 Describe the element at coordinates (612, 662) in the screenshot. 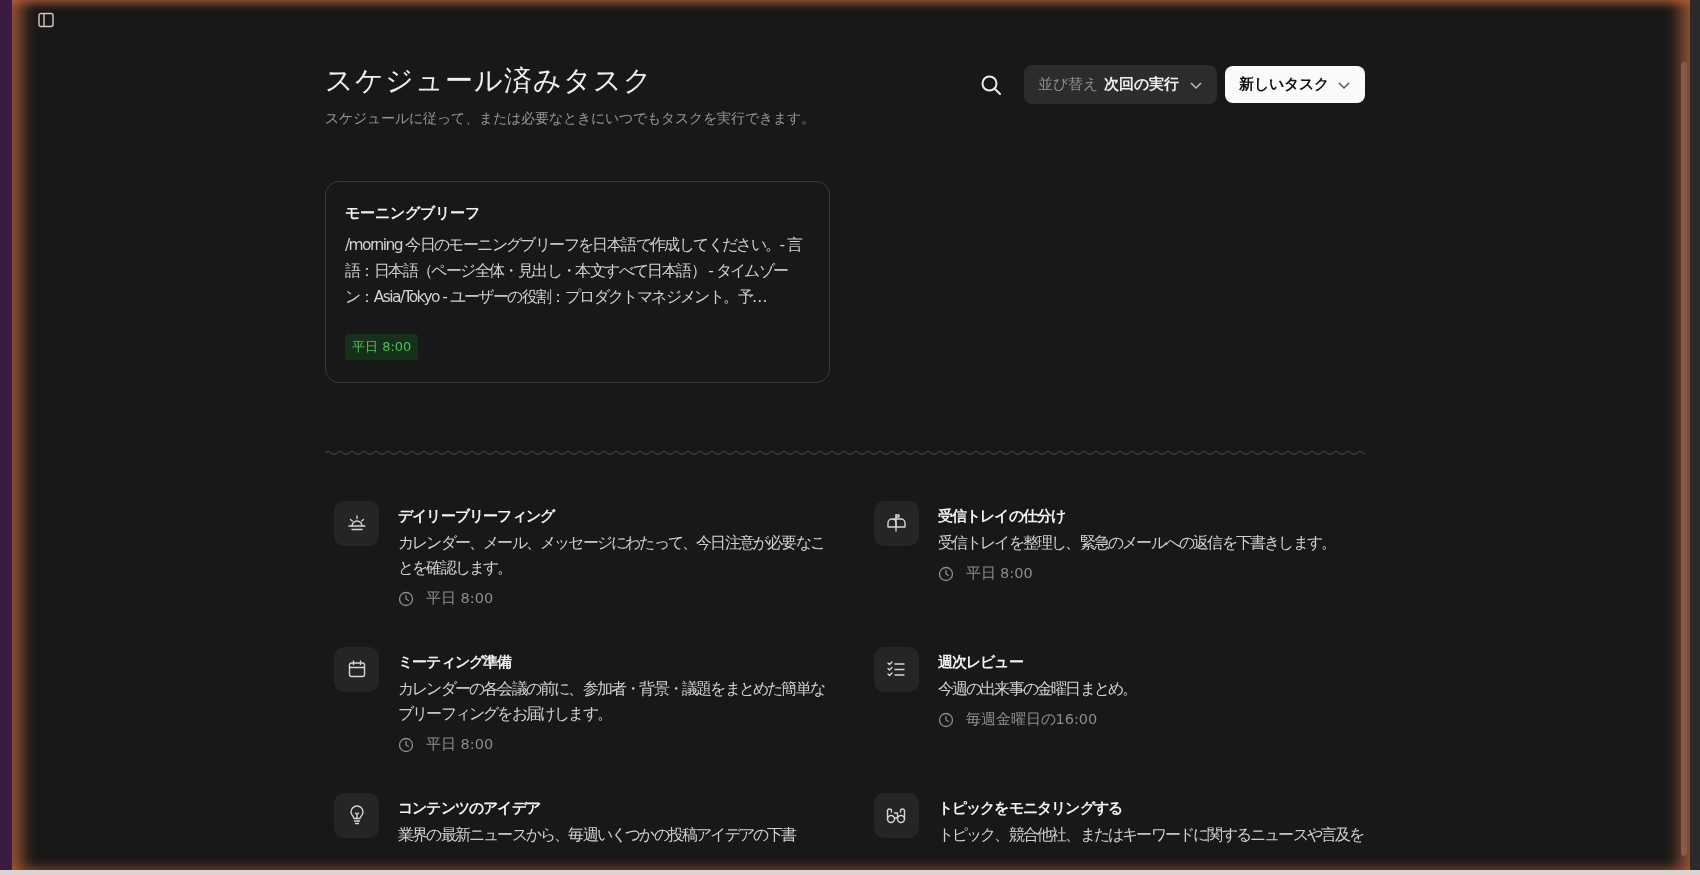

I see `template-title: ミーティング準備` at that location.